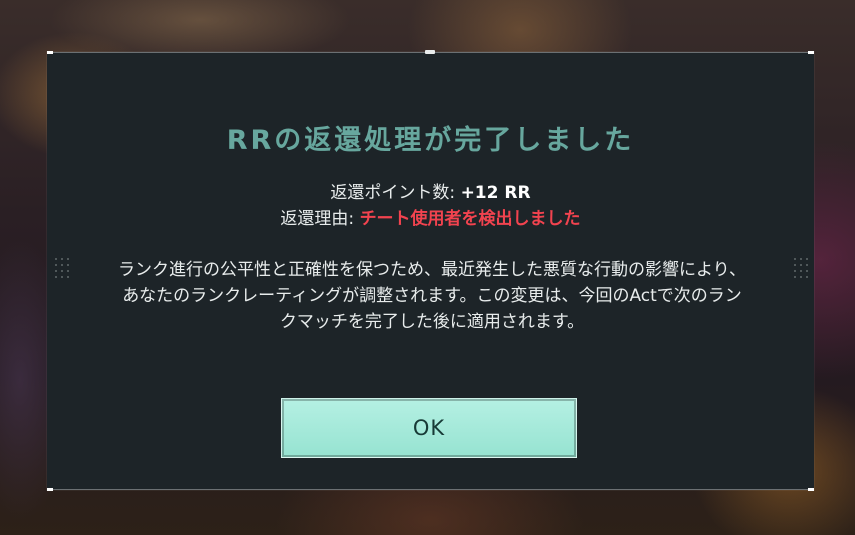 The image size is (855, 535). I want to click on refund-reason-label: 返還理由:, so click(320, 219).